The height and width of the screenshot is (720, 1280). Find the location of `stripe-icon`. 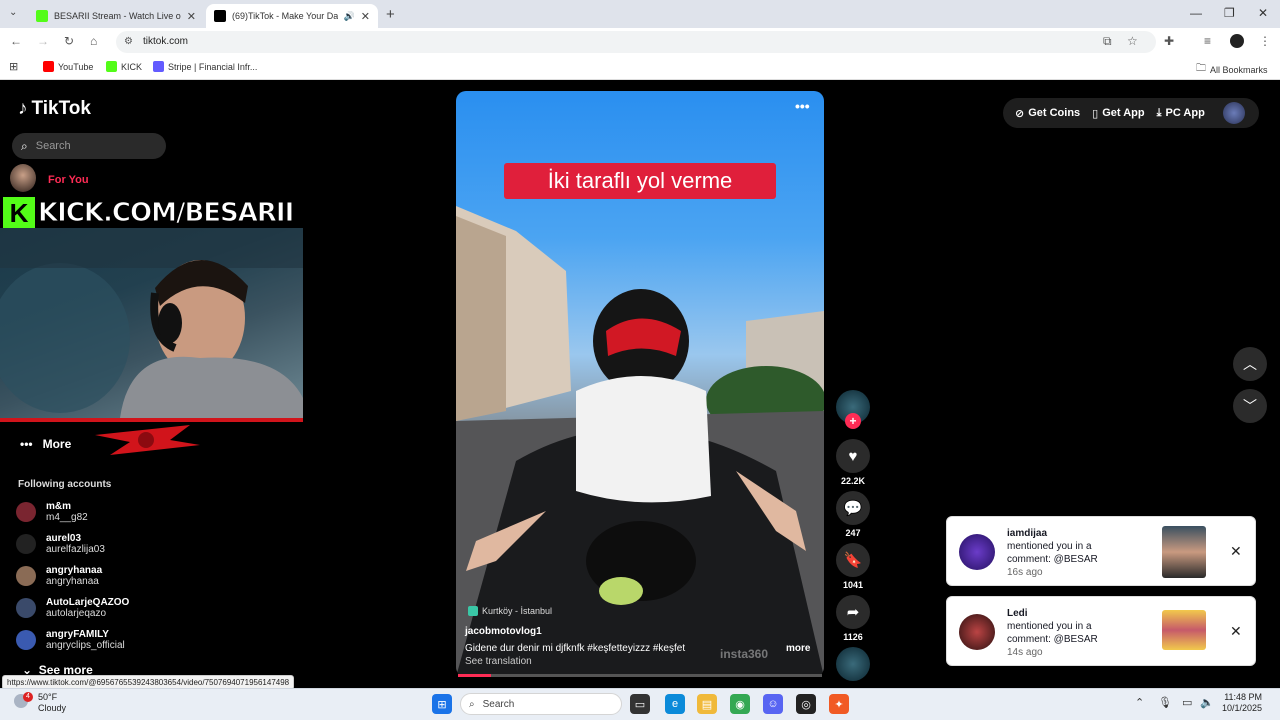

stripe-icon is located at coordinates (158, 66).